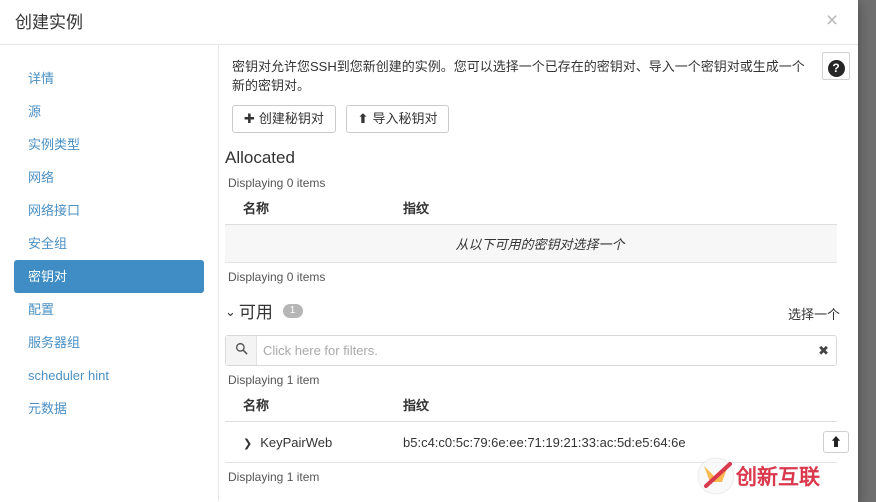 Image resolution: width=876 pixels, height=502 pixels. What do you see at coordinates (230, 311) in the screenshot?
I see `chevron-down-icon: ⌄` at bounding box center [230, 311].